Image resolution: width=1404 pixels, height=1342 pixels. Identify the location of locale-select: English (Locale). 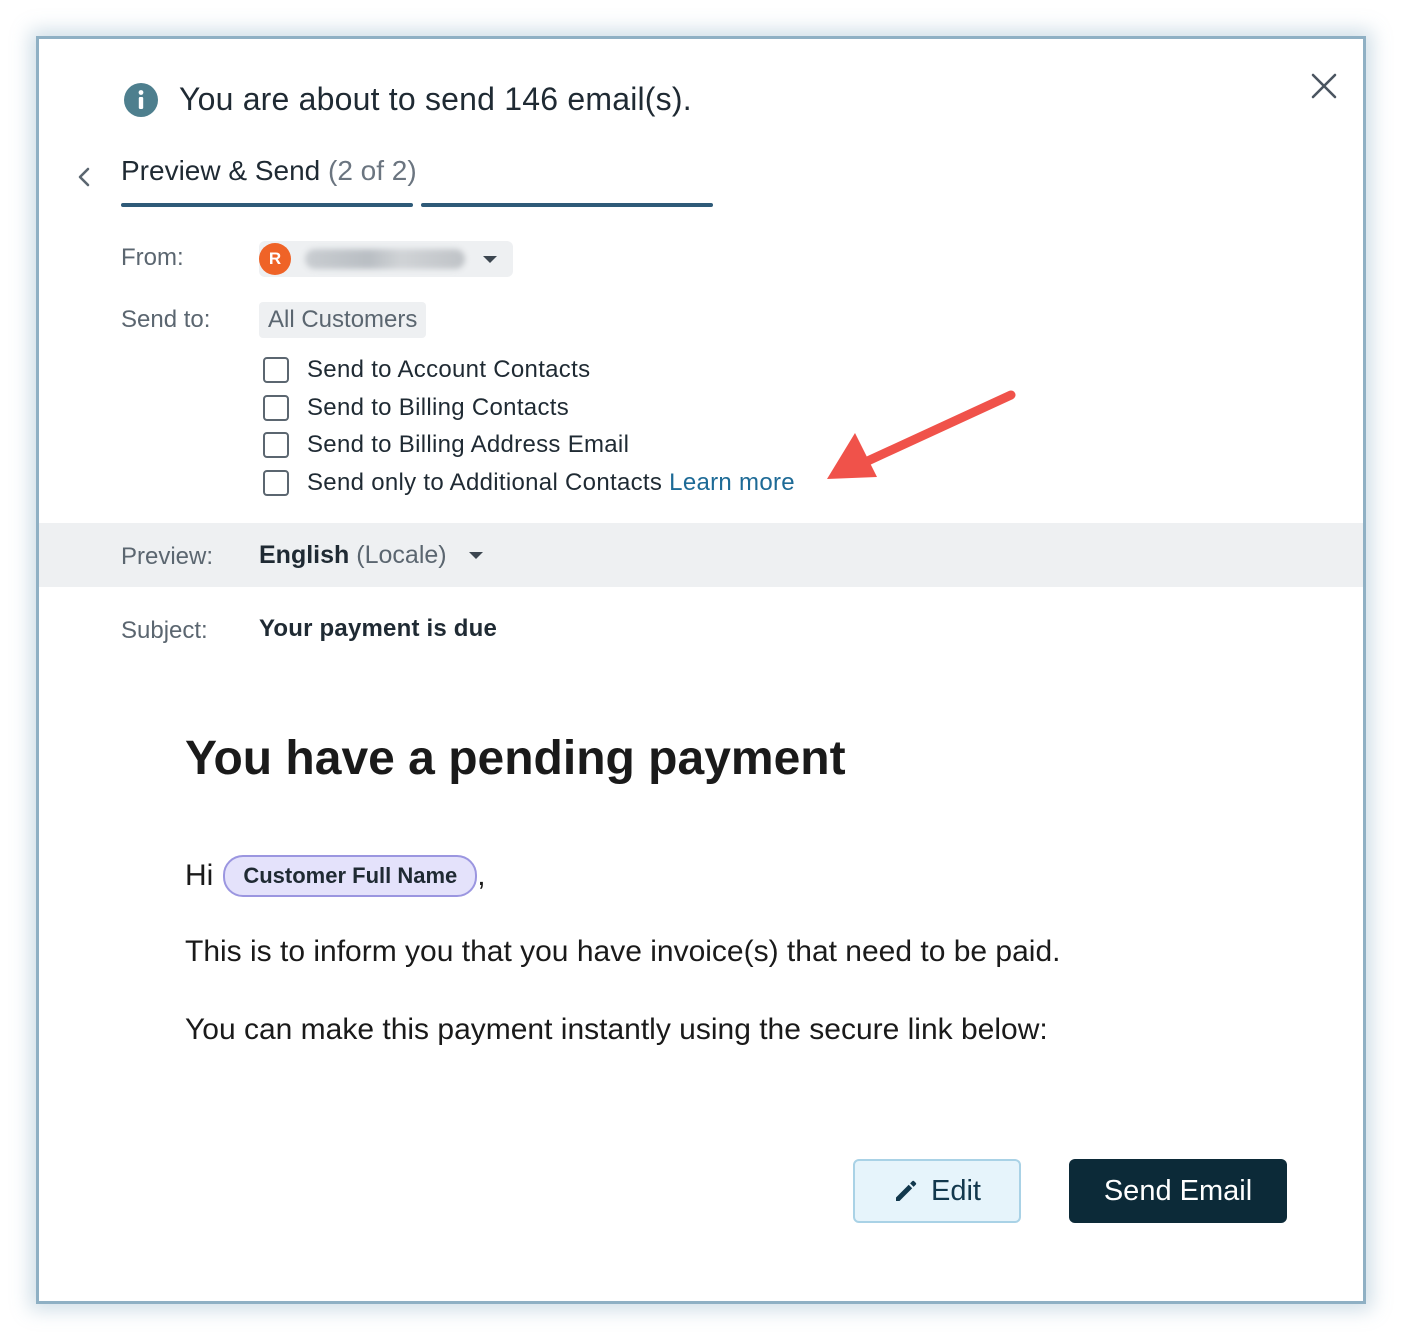
(371, 555).